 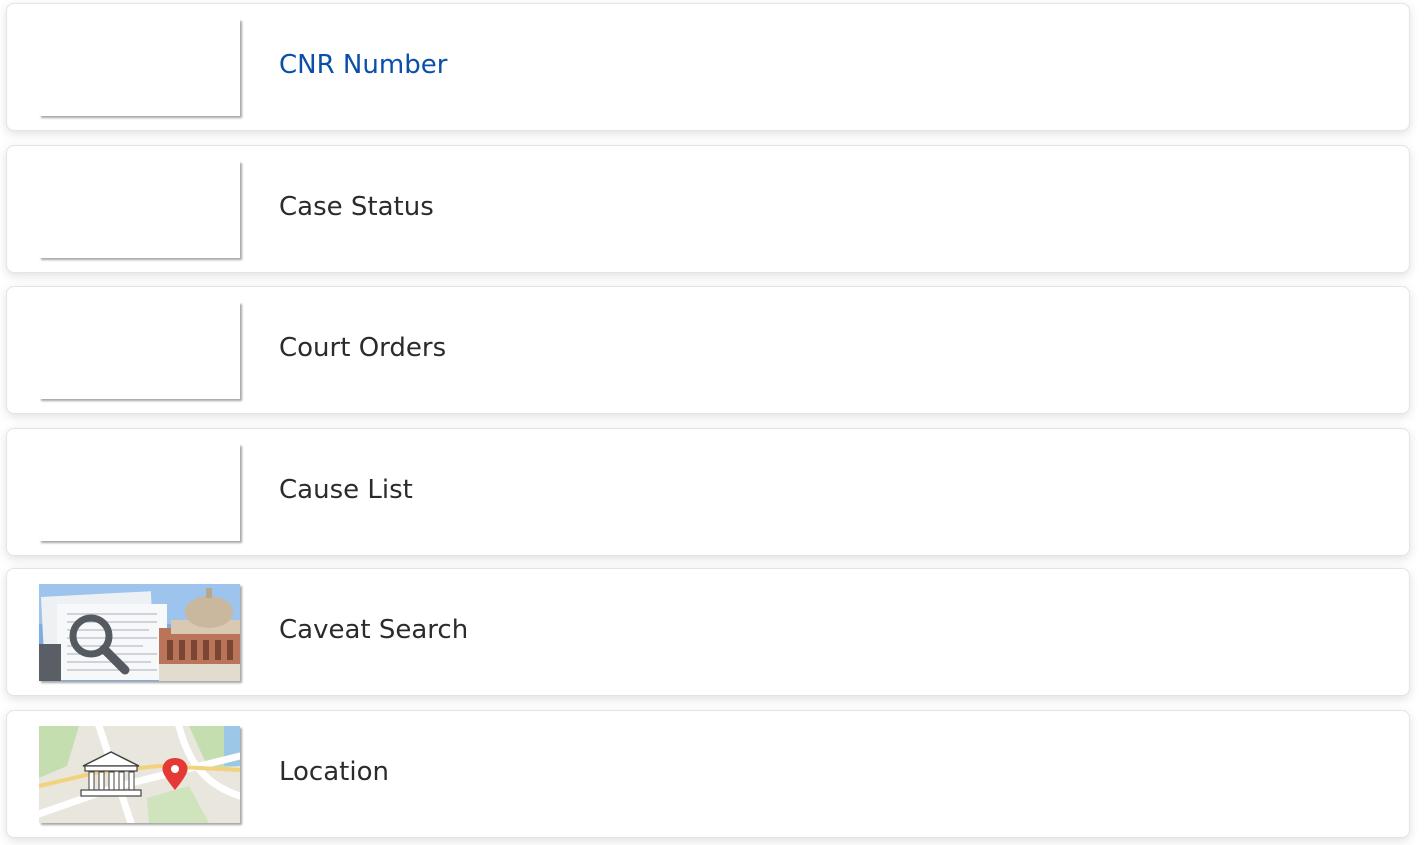 I want to click on menu-item-location: Location, so click(x=708, y=774).